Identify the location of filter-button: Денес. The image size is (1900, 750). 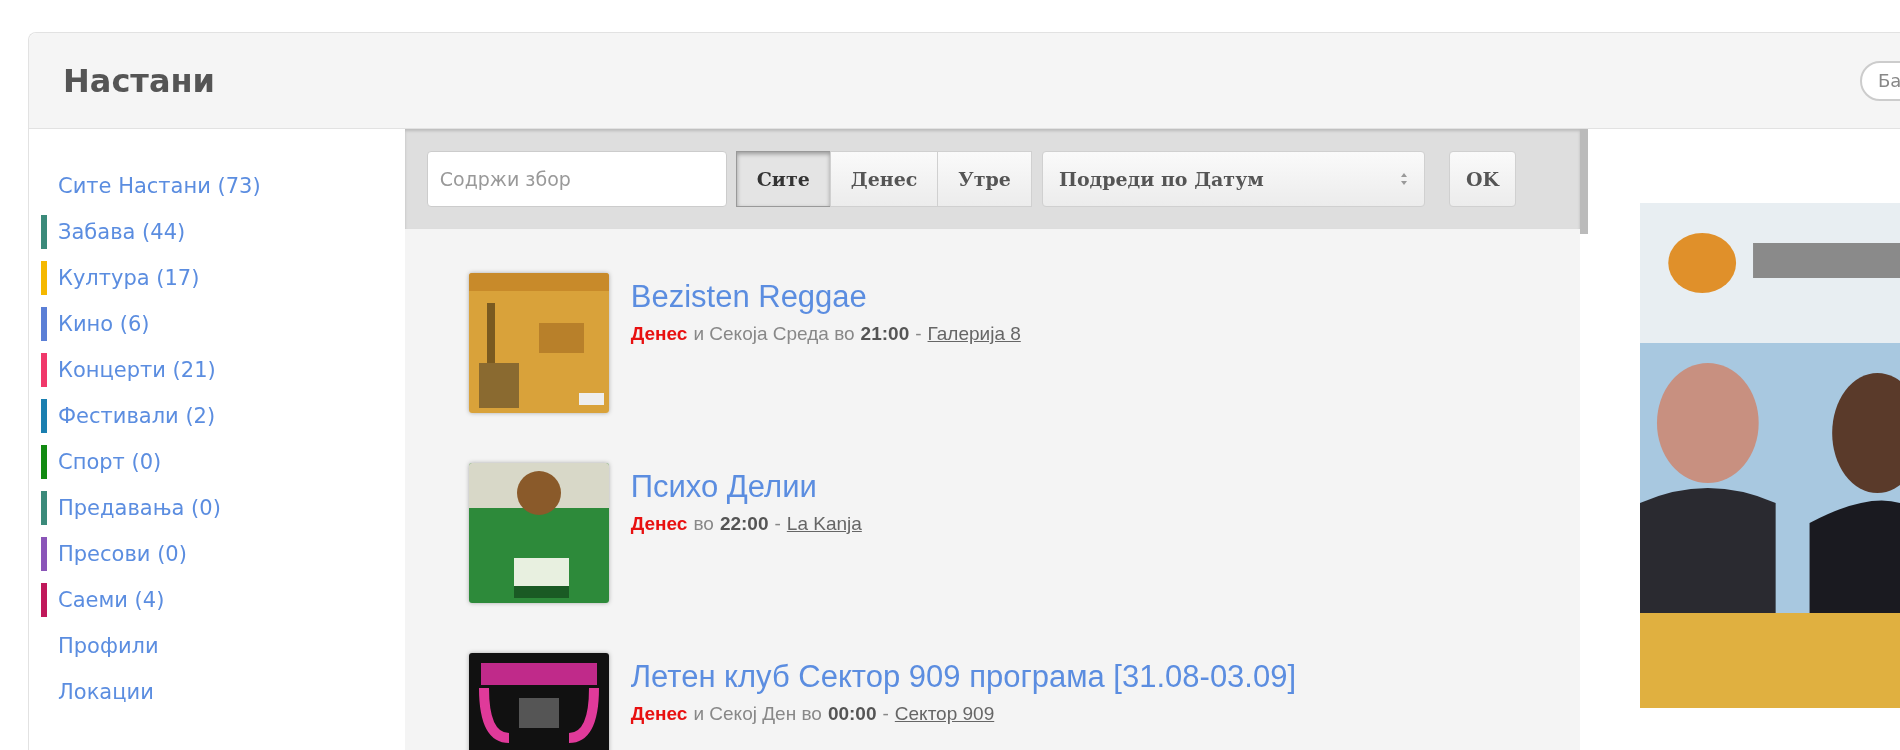
(884, 179).